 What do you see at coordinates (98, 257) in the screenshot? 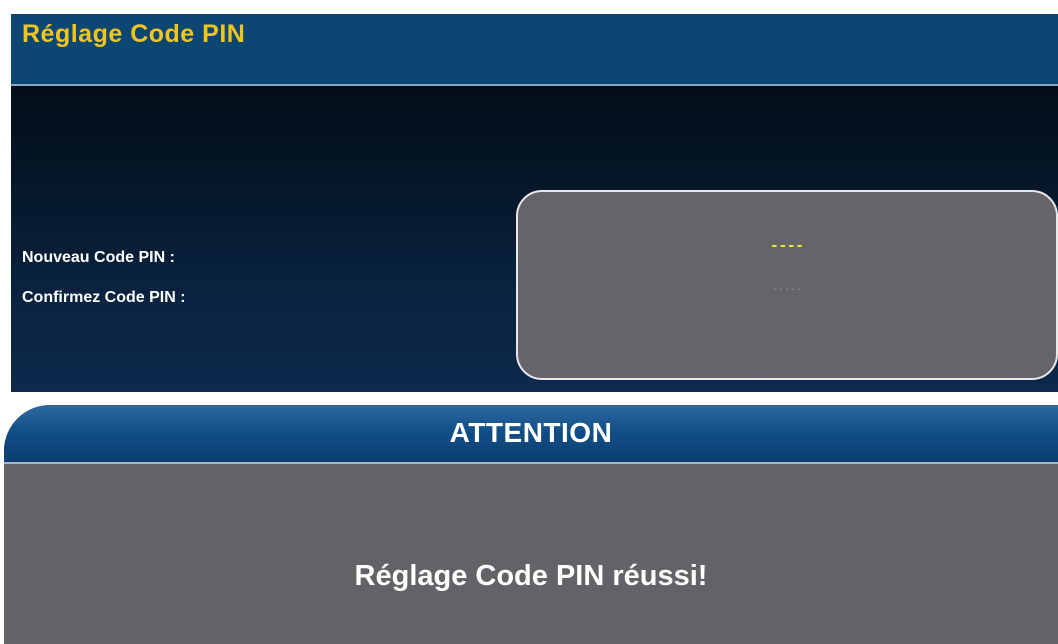
I see `new-pin-label: Nouveau Code PIN :` at bounding box center [98, 257].